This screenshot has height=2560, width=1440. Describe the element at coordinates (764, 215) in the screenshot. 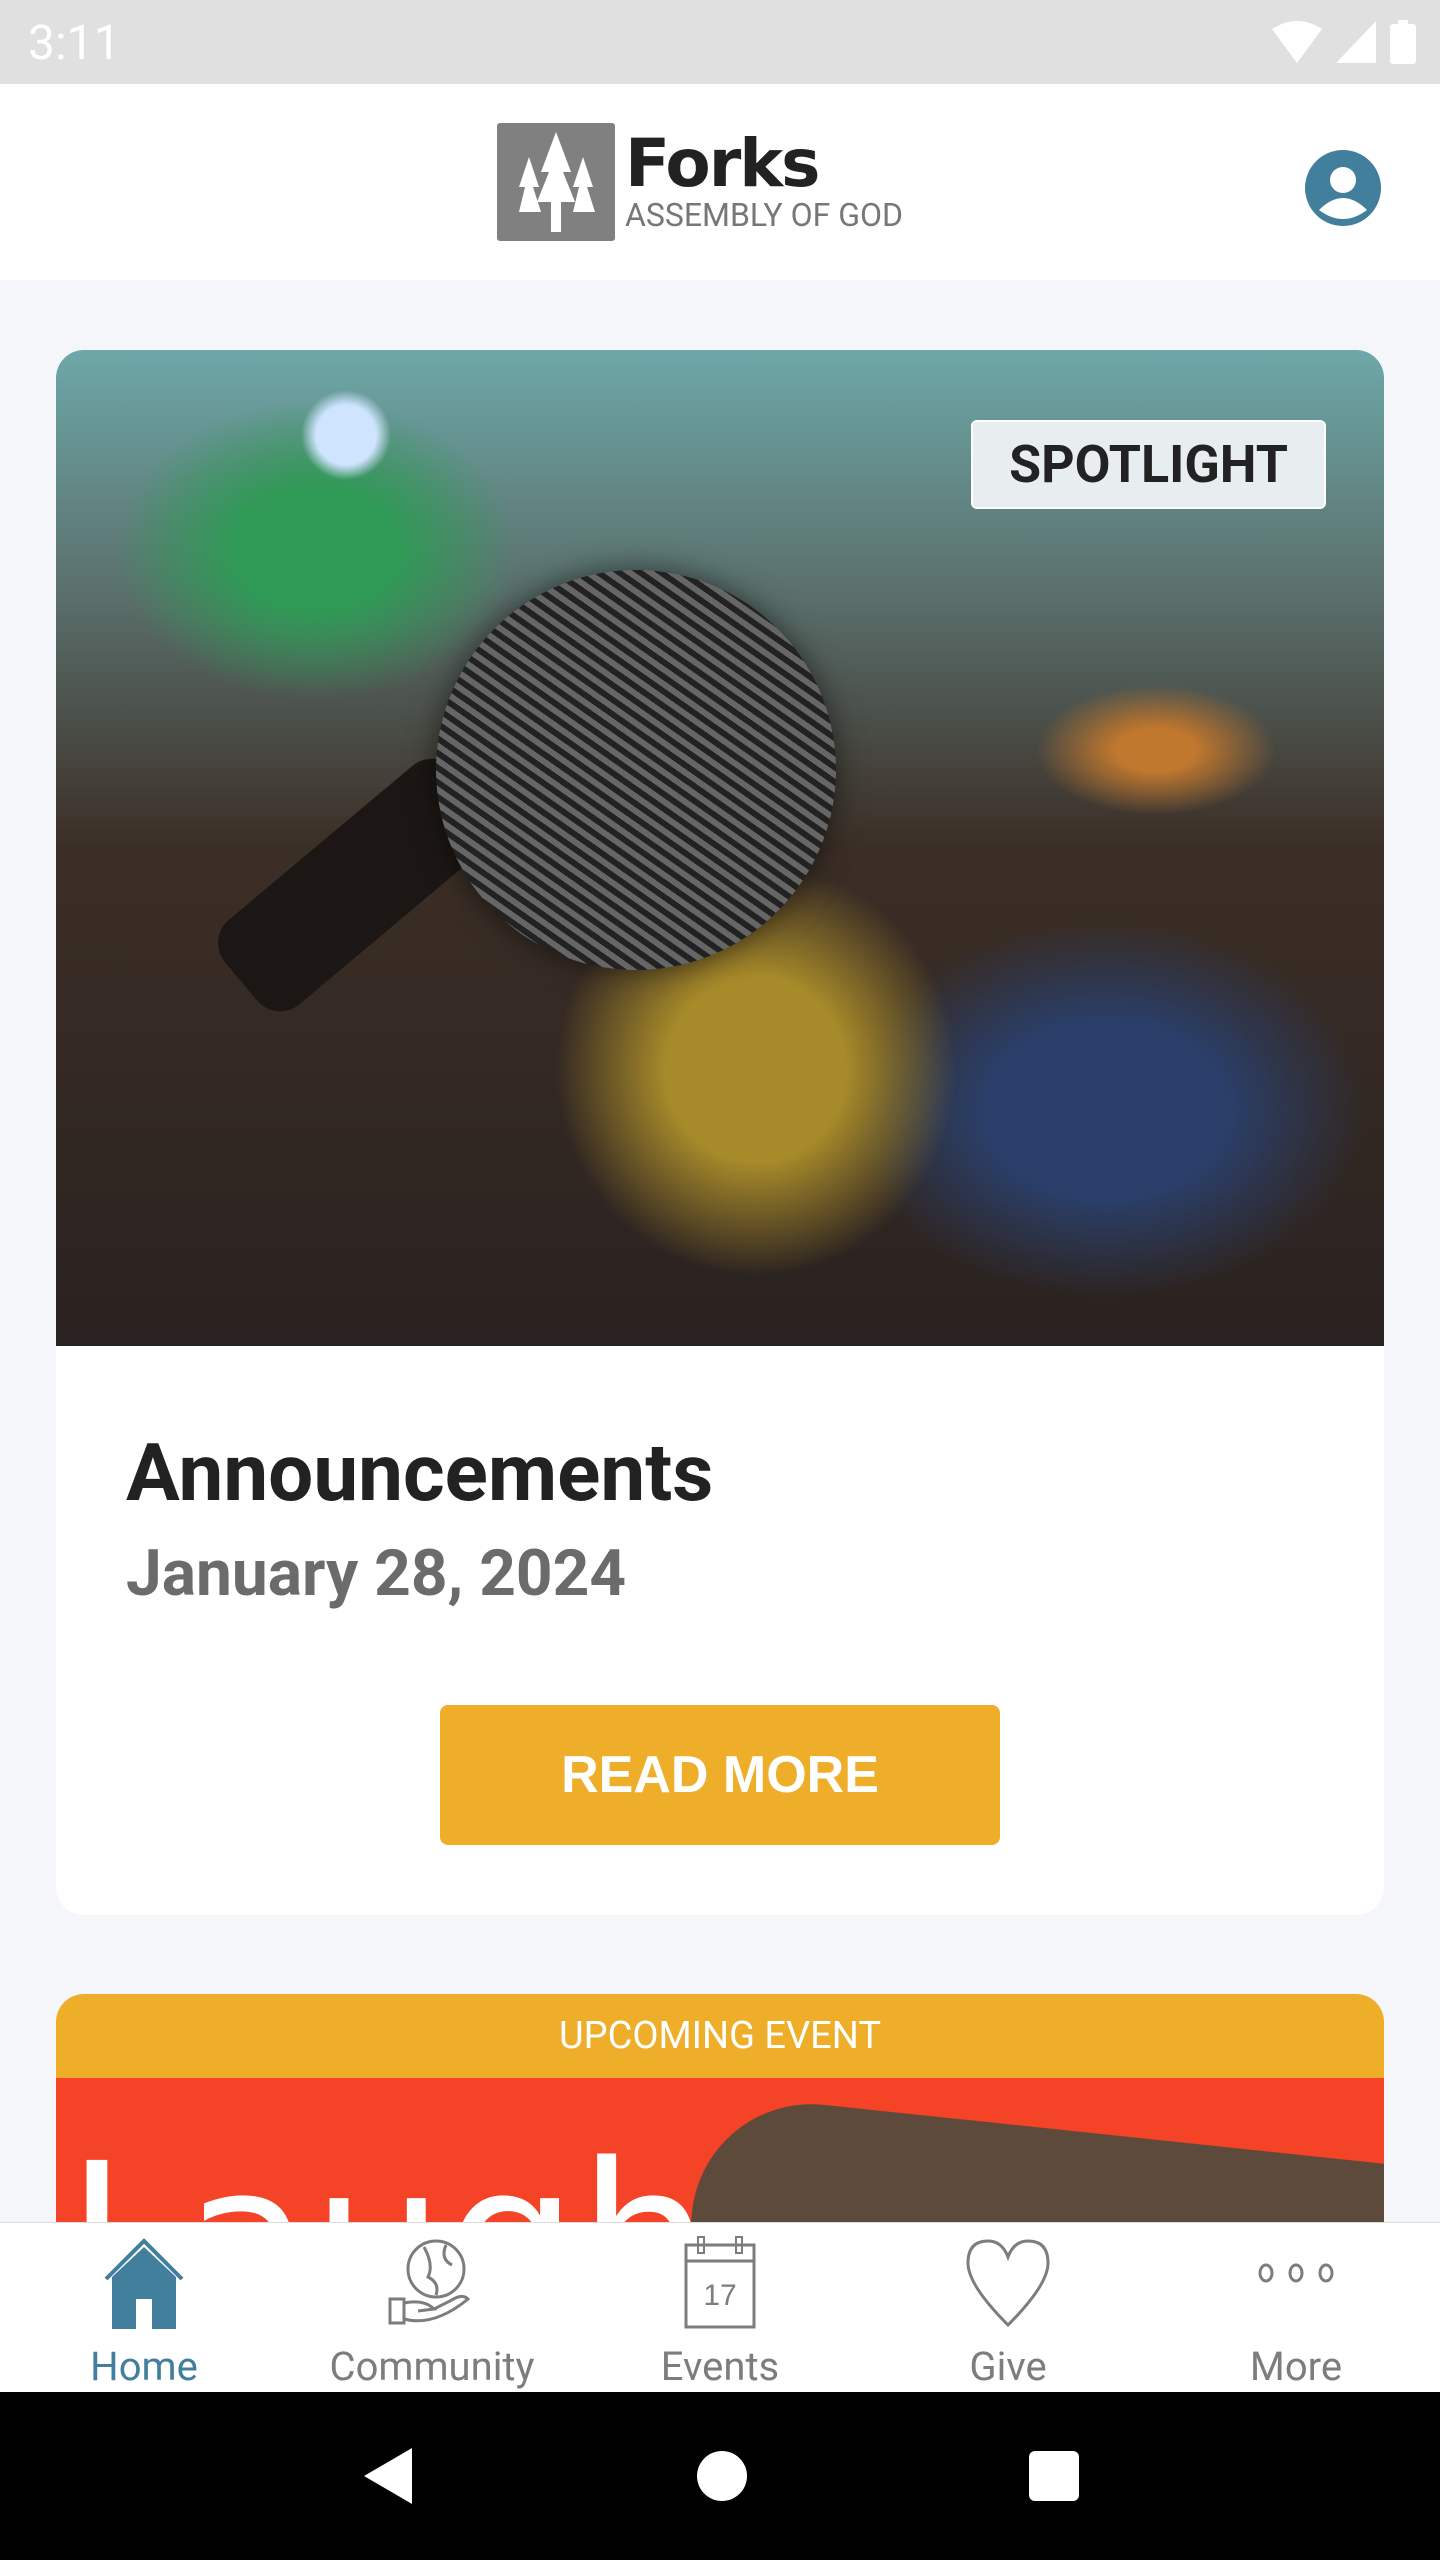

I see `logo-subtitle: ASSEMBLY OF GOD` at that location.